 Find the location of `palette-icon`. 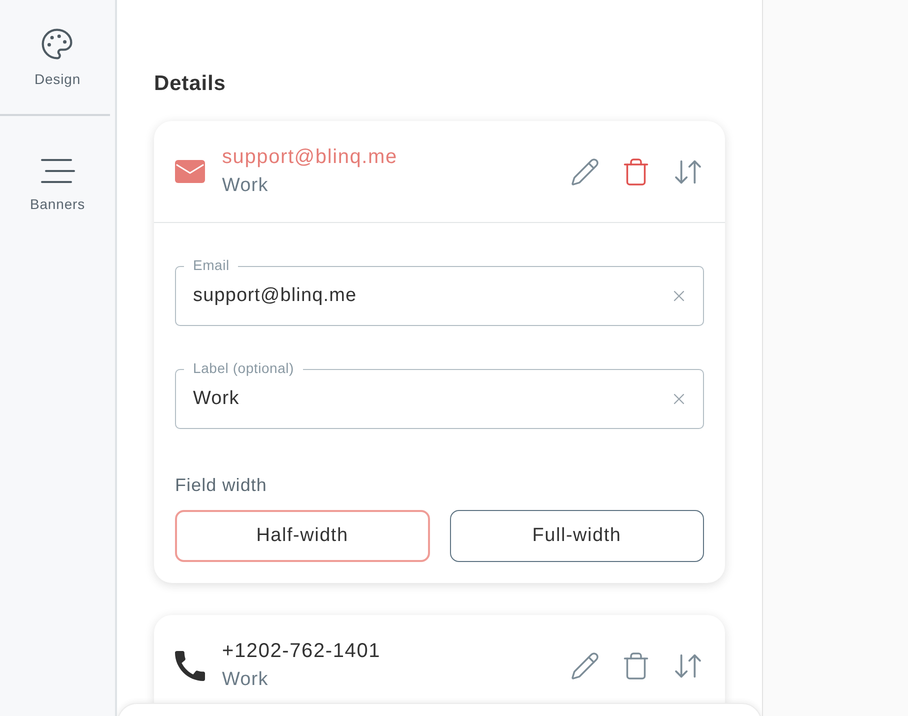

palette-icon is located at coordinates (57, 44).